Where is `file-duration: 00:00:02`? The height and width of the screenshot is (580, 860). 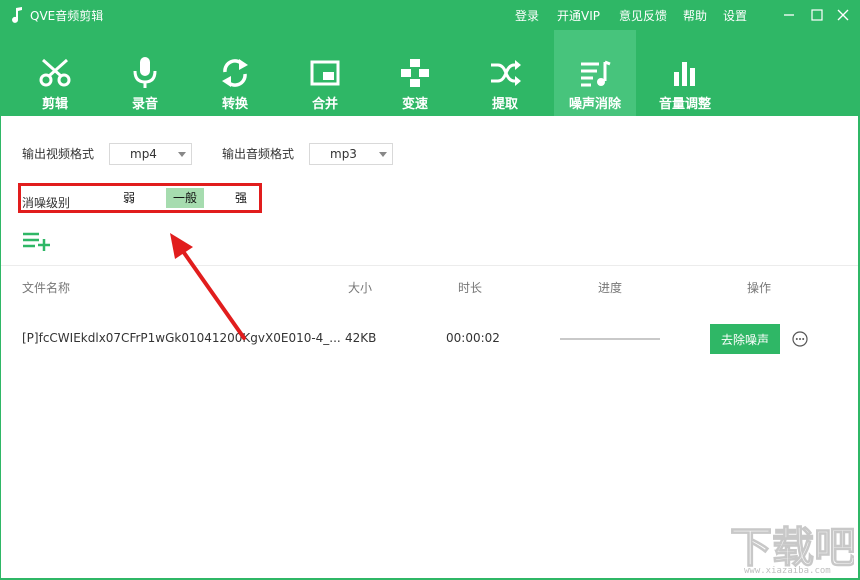 file-duration: 00:00:02 is located at coordinates (473, 338).